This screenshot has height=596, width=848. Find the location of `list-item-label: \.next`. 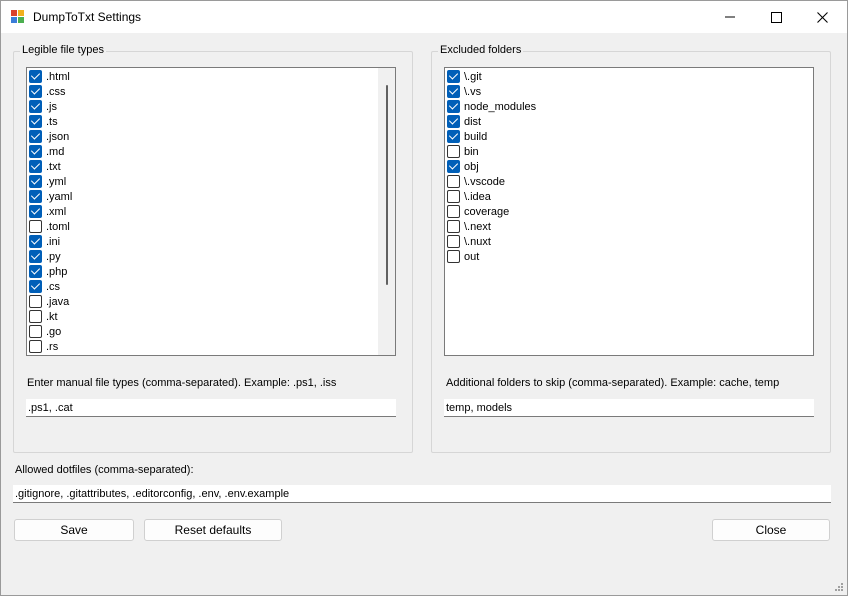

list-item-label: \.next is located at coordinates (477, 226).